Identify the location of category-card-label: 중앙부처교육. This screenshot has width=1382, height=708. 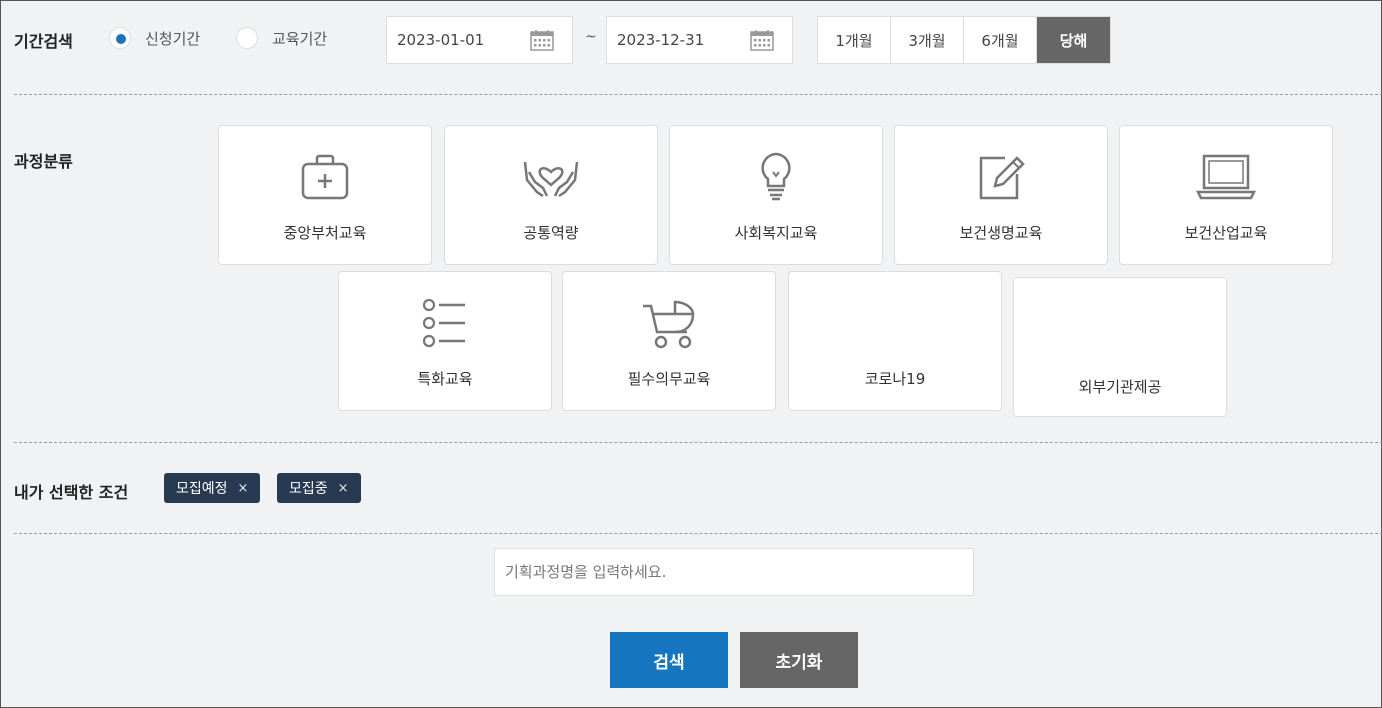
(325, 233).